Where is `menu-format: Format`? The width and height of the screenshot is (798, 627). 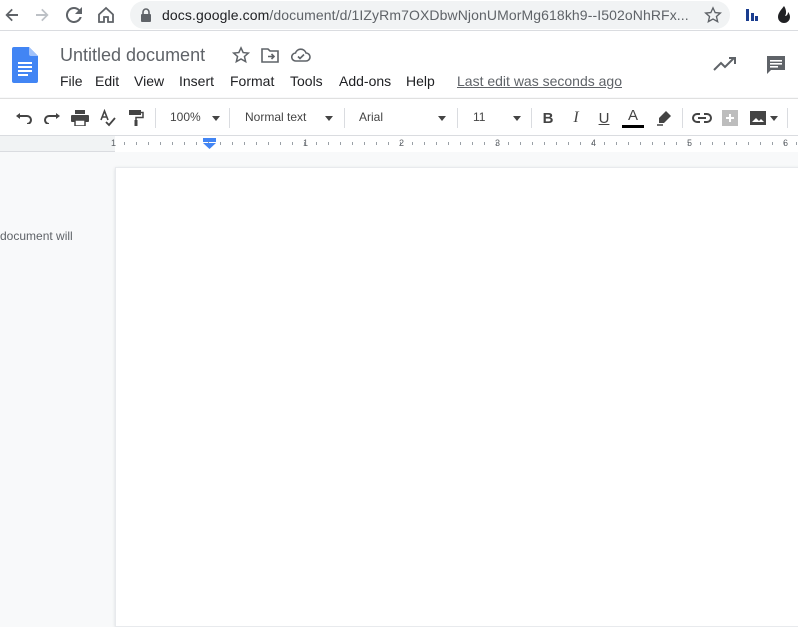 menu-format: Format is located at coordinates (252, 81).